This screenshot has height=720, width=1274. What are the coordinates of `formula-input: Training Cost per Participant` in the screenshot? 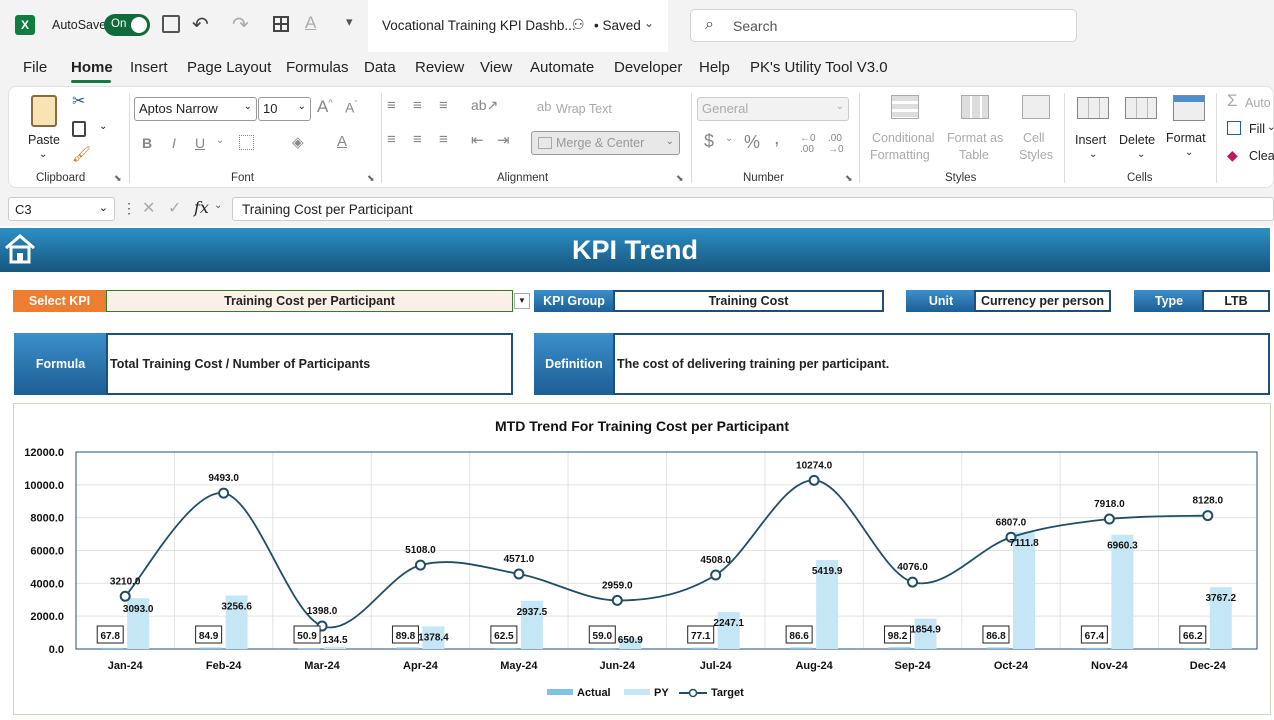 It's located at (753, 209).